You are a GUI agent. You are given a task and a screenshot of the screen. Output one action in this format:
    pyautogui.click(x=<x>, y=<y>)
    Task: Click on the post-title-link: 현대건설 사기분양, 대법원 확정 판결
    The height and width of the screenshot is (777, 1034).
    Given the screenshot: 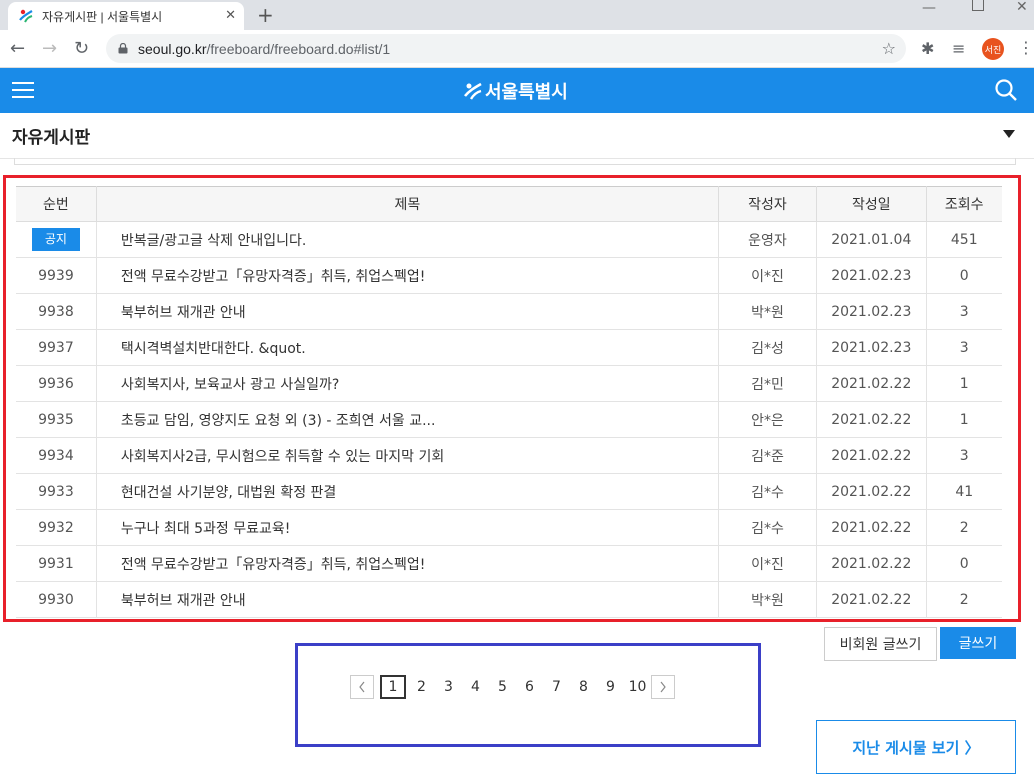 What is the action you would take?
    pyautogui.click(x=407, y=491)
    